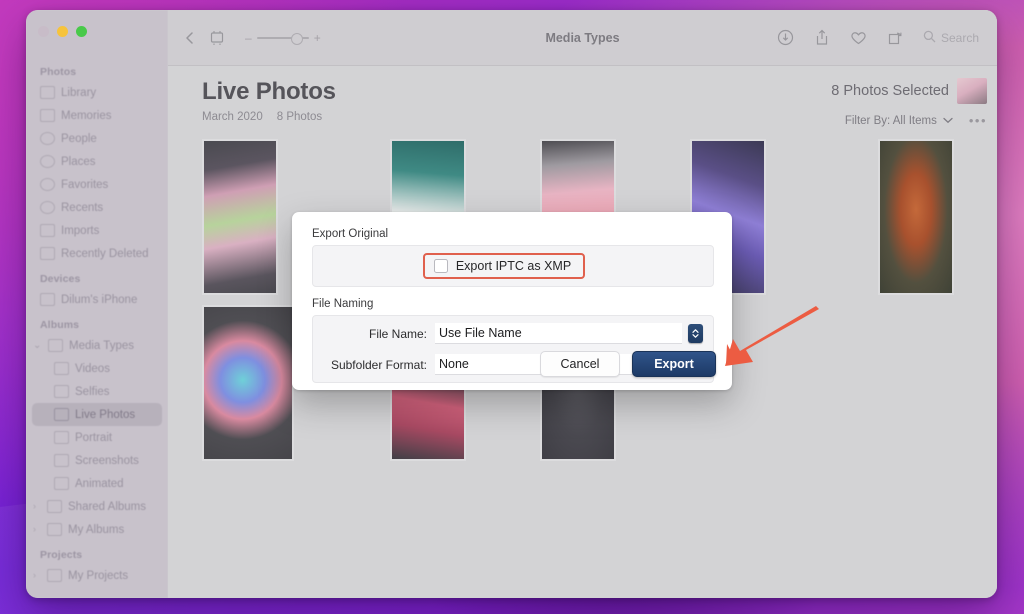  I want to click on sidebar-item-label: Dilum's iPhone, so click(99, 299).